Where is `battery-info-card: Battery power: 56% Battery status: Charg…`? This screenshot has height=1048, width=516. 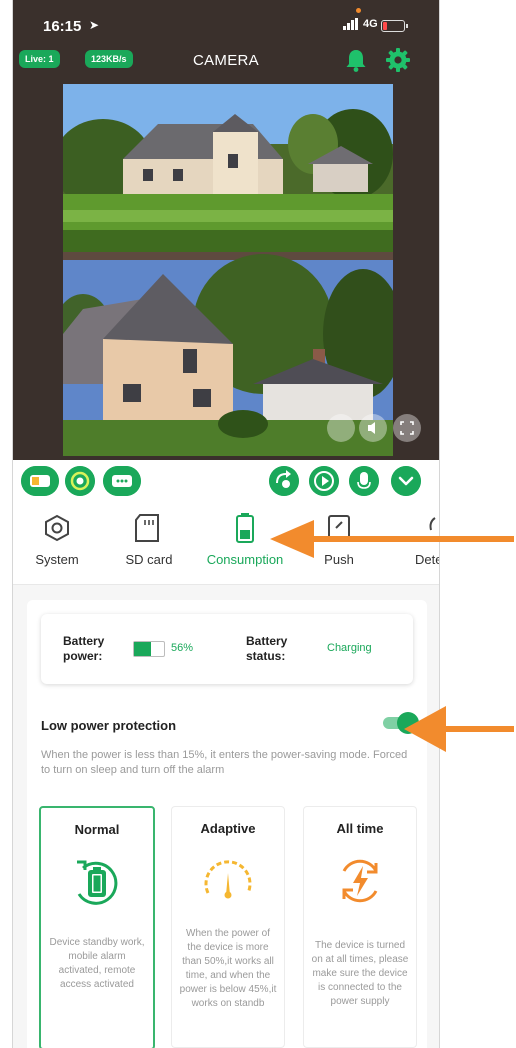
battery-info-card: Battery power: 56% Battery status: Charg… is located at coordinates (227, 649).